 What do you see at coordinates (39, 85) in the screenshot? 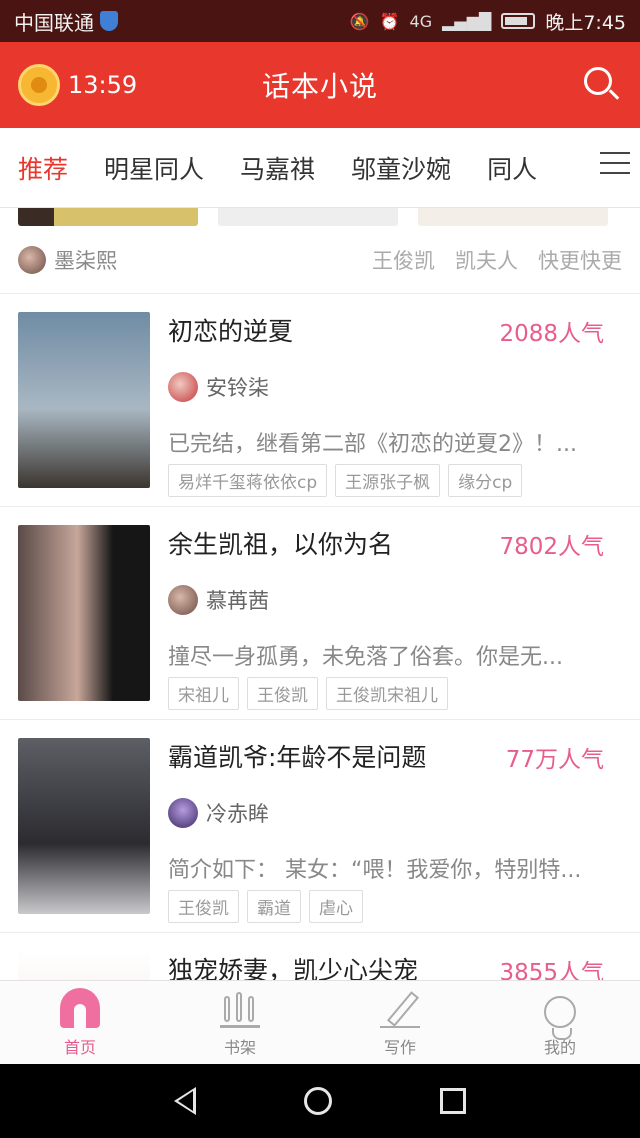
I see `coin-clock-icon` at bounding box center [39, 85].